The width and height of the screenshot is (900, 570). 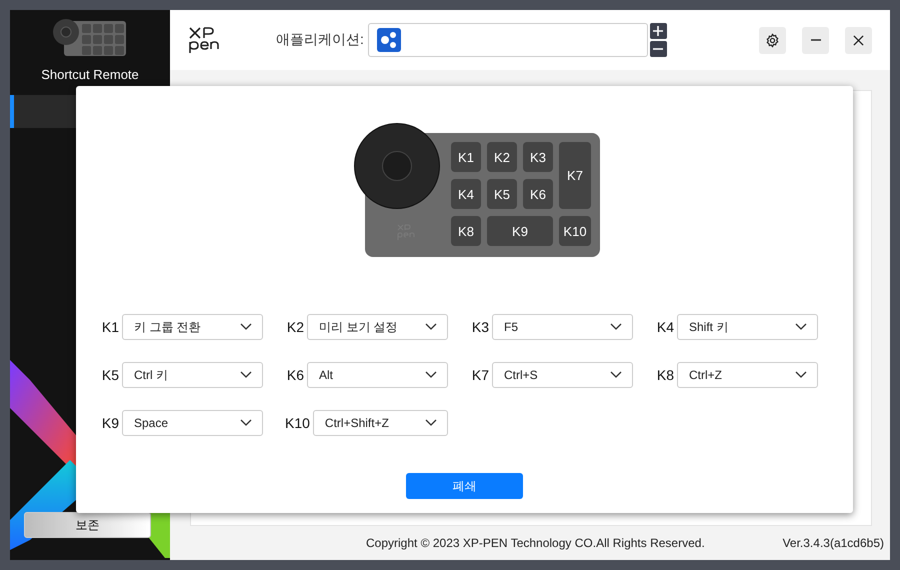 I want to click on device-key: K2, so click(x=502, y=157).